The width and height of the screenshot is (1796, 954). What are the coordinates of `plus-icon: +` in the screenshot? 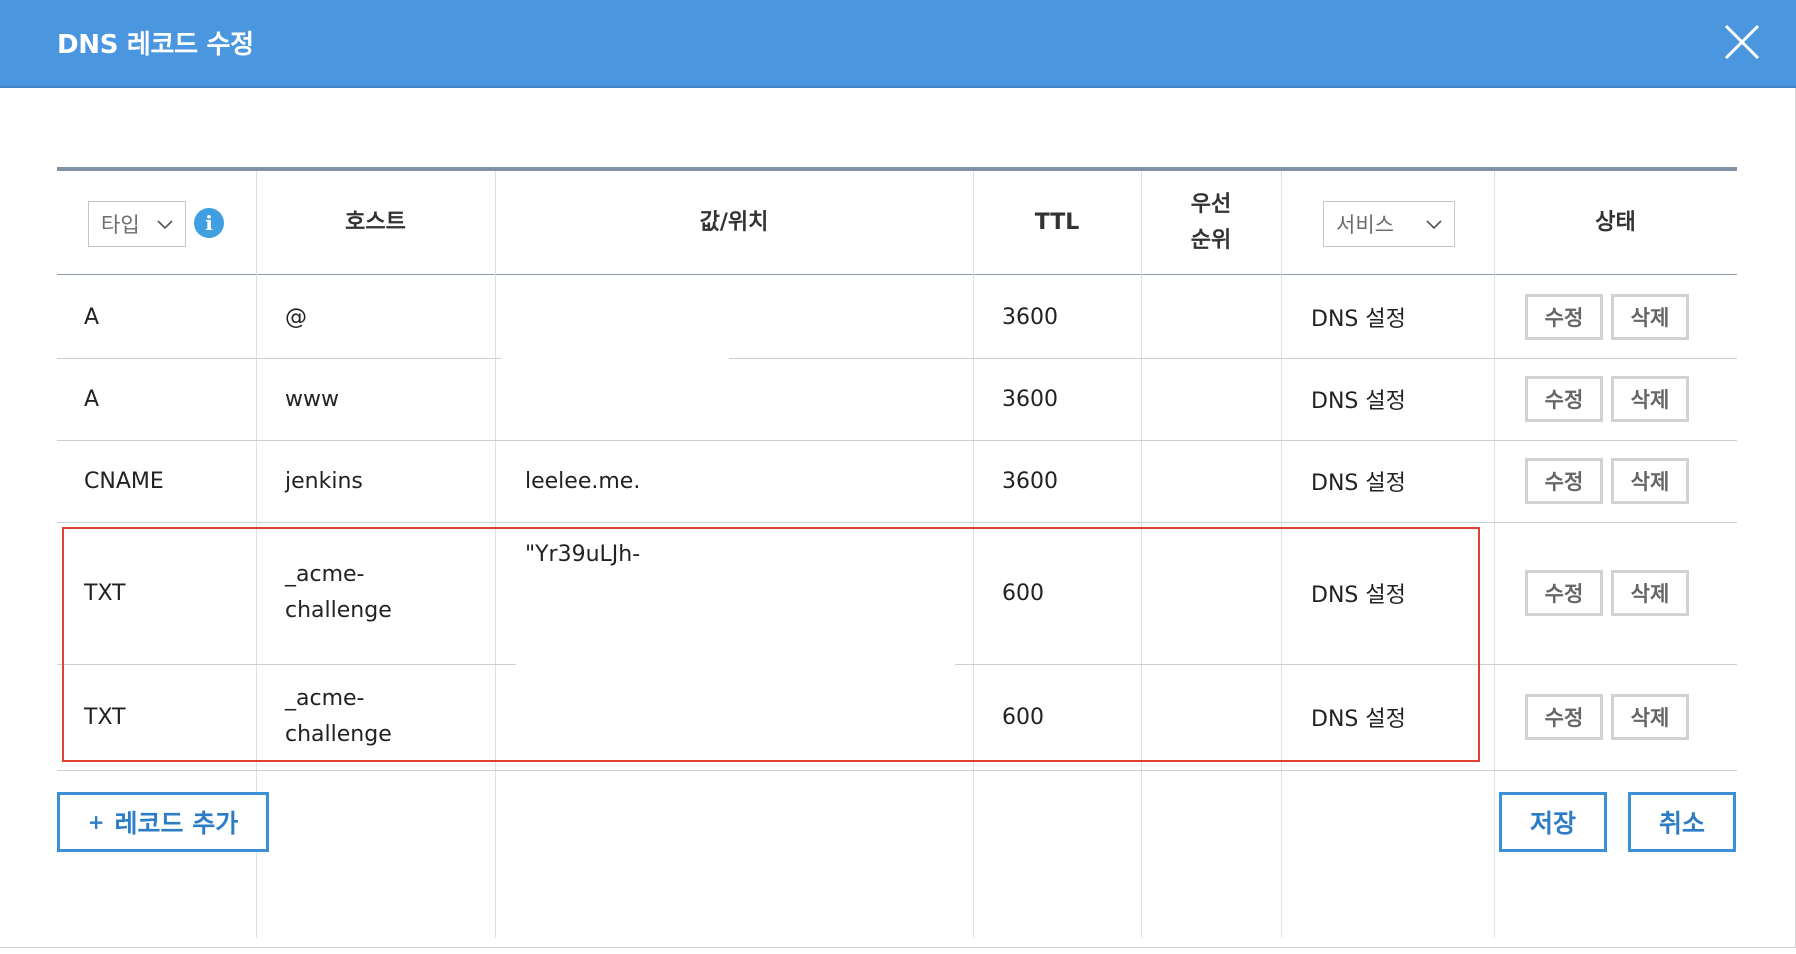 It's located at (96, 822).